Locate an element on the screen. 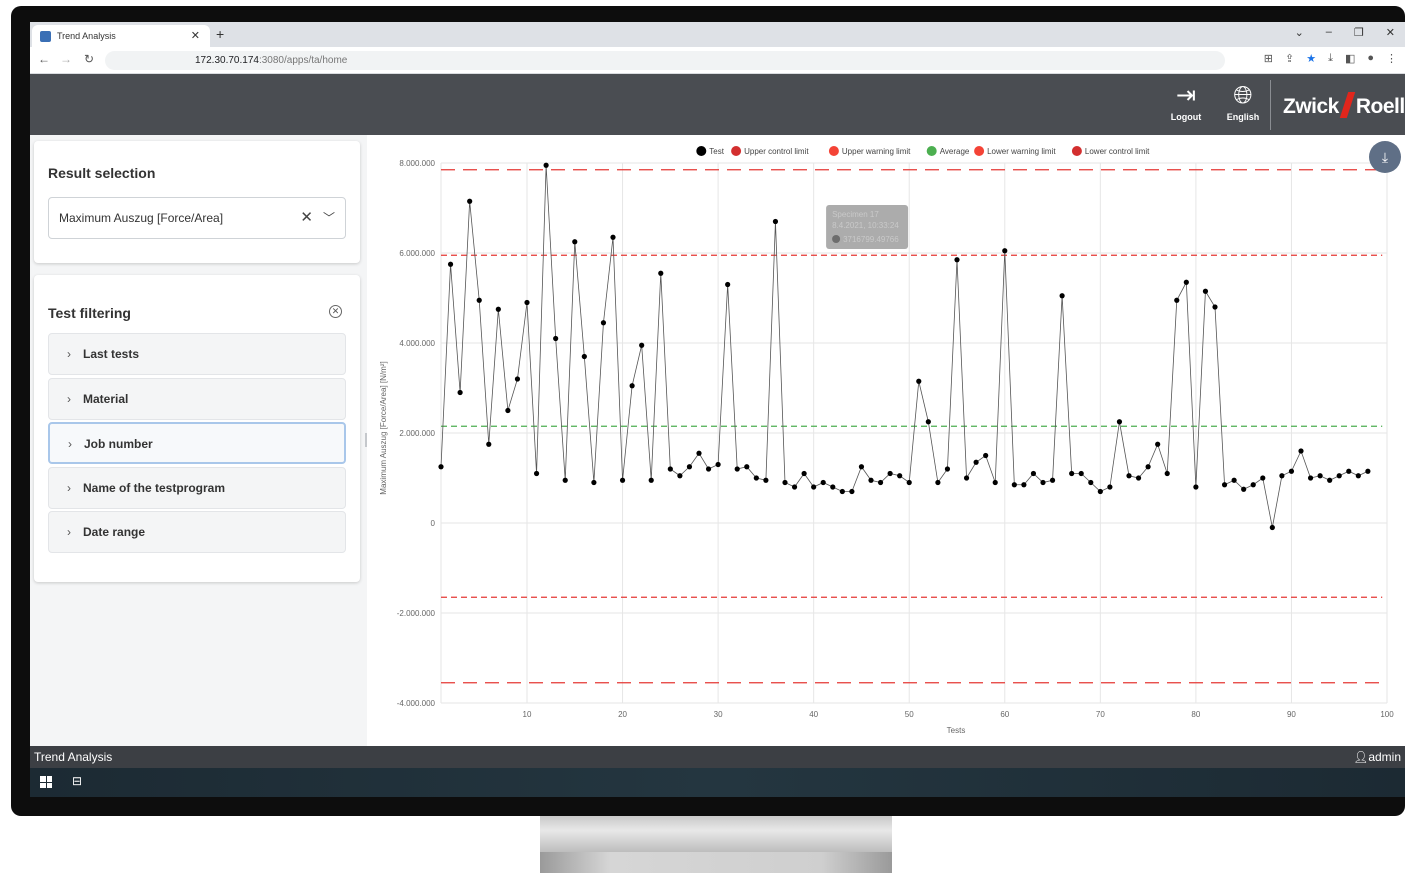 The height and width of the screenshot is (873, 1405). y-axis-title: Maximum Auszug [Force/Area] [N/m²] is located at coordinates (383, 427).